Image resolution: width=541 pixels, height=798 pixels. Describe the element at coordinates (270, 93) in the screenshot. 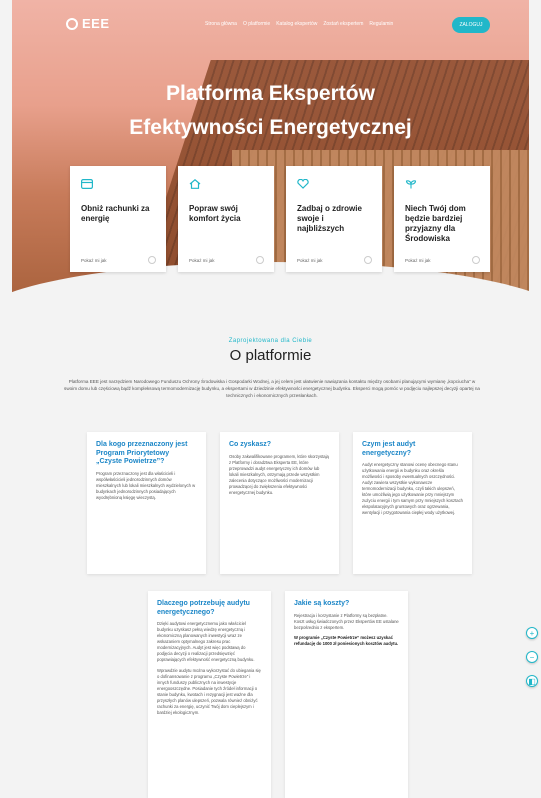

I see `hero-title-line1: Platforma Ekspertów` at that location.